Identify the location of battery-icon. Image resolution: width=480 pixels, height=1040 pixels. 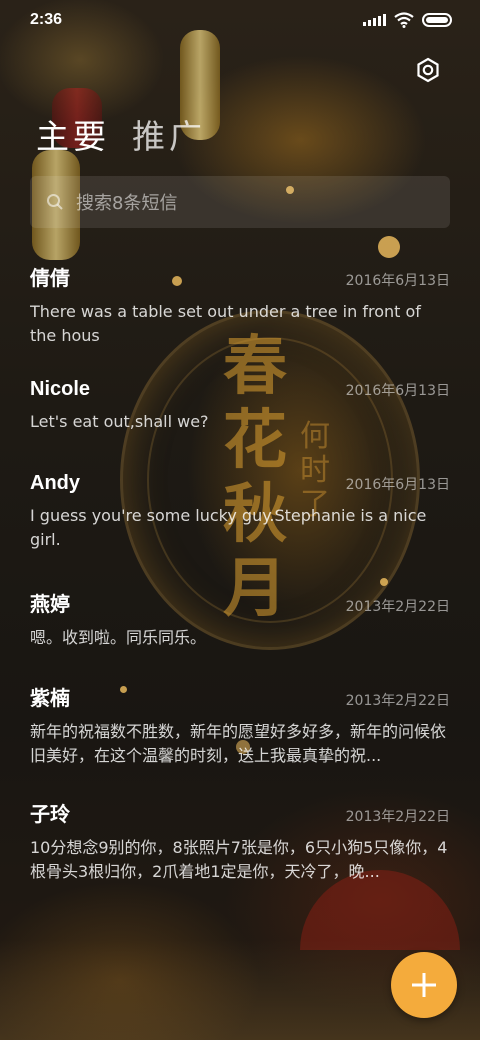
(437, 20).